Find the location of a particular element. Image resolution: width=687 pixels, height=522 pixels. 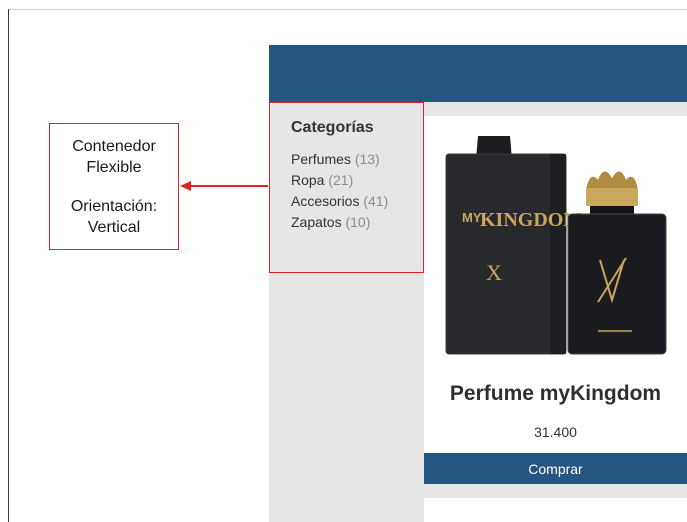

category-label: Zapatos is located at coordinates (316, 222).